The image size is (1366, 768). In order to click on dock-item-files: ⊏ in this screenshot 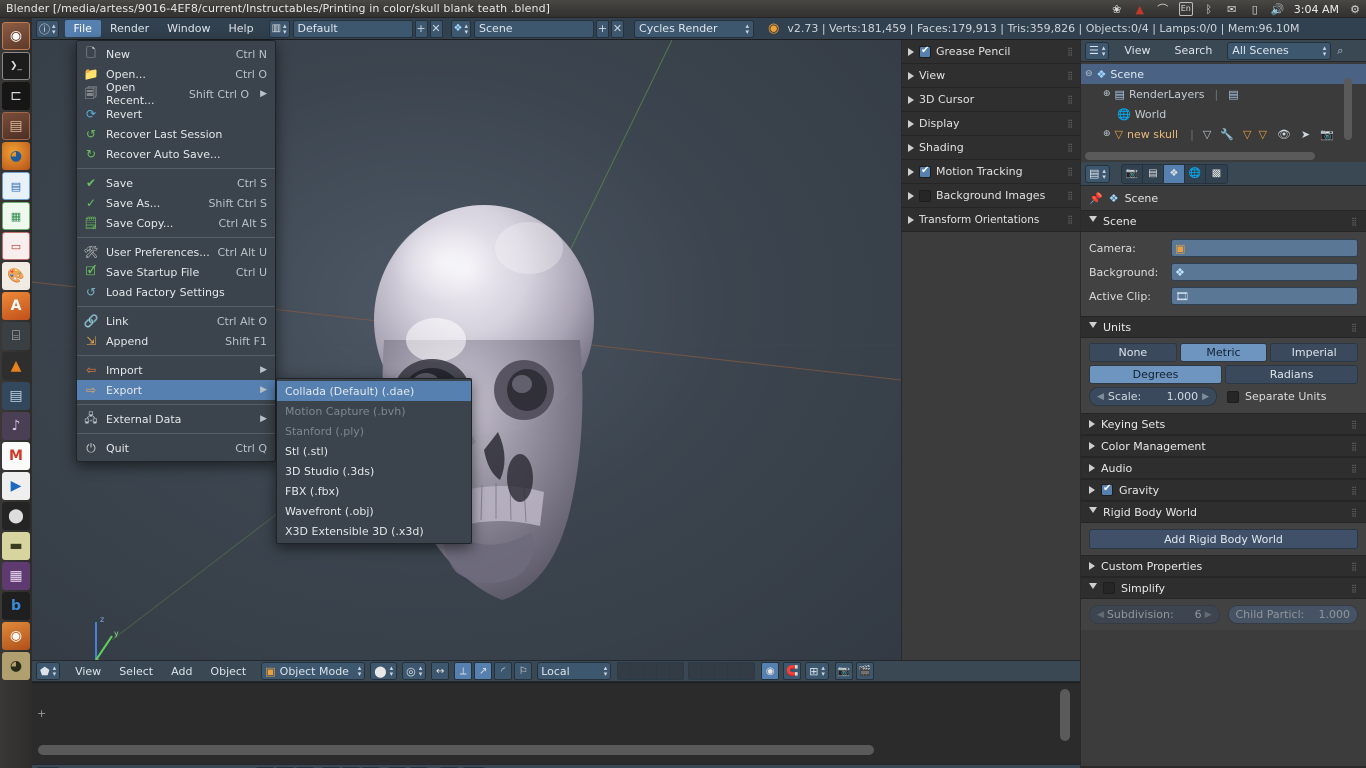, I will do `click(16, 96)`.